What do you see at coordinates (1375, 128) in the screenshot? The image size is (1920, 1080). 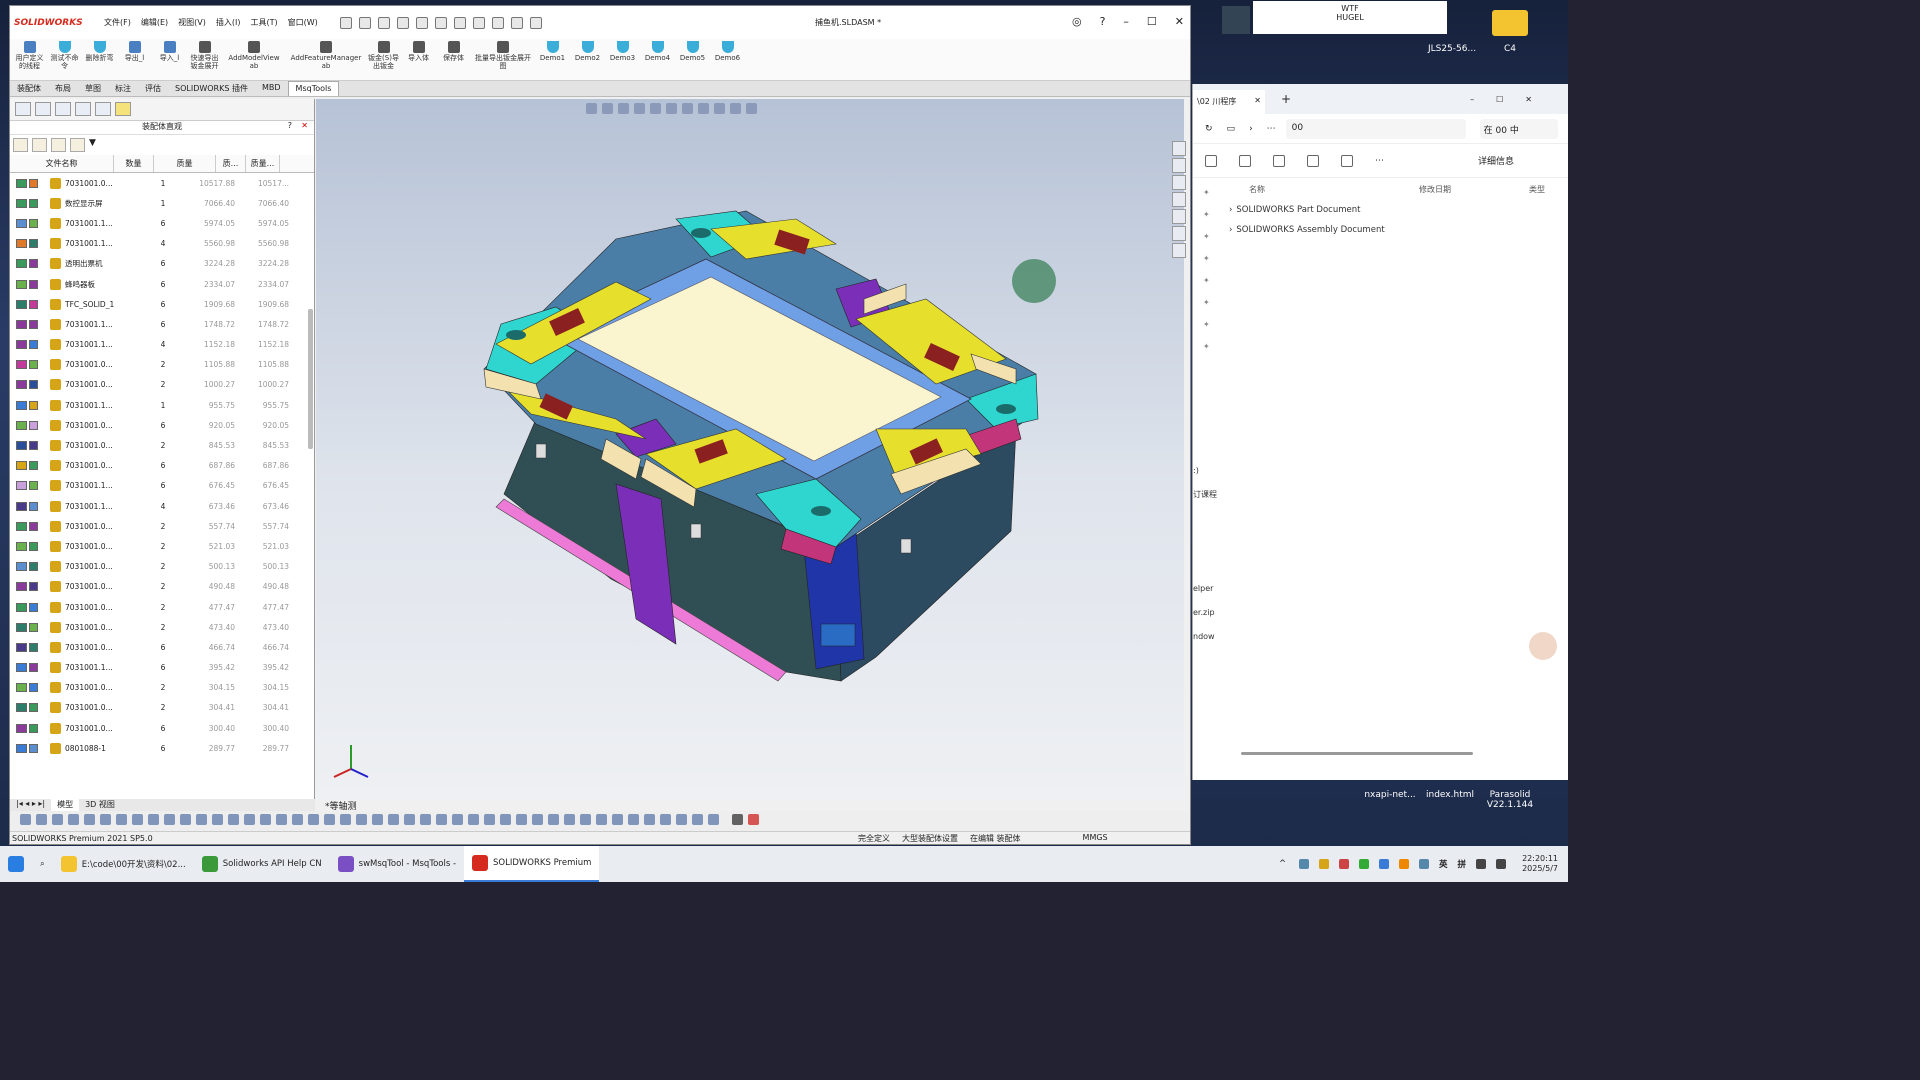 I see `address-input: 00` at bounding box center [1375, 128].